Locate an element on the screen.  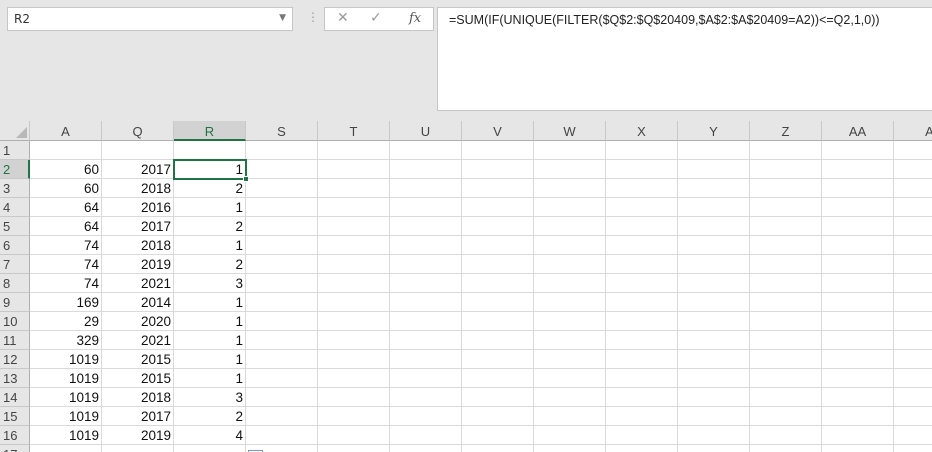
cell-a6: 74 is located at coordinates (66, 245).